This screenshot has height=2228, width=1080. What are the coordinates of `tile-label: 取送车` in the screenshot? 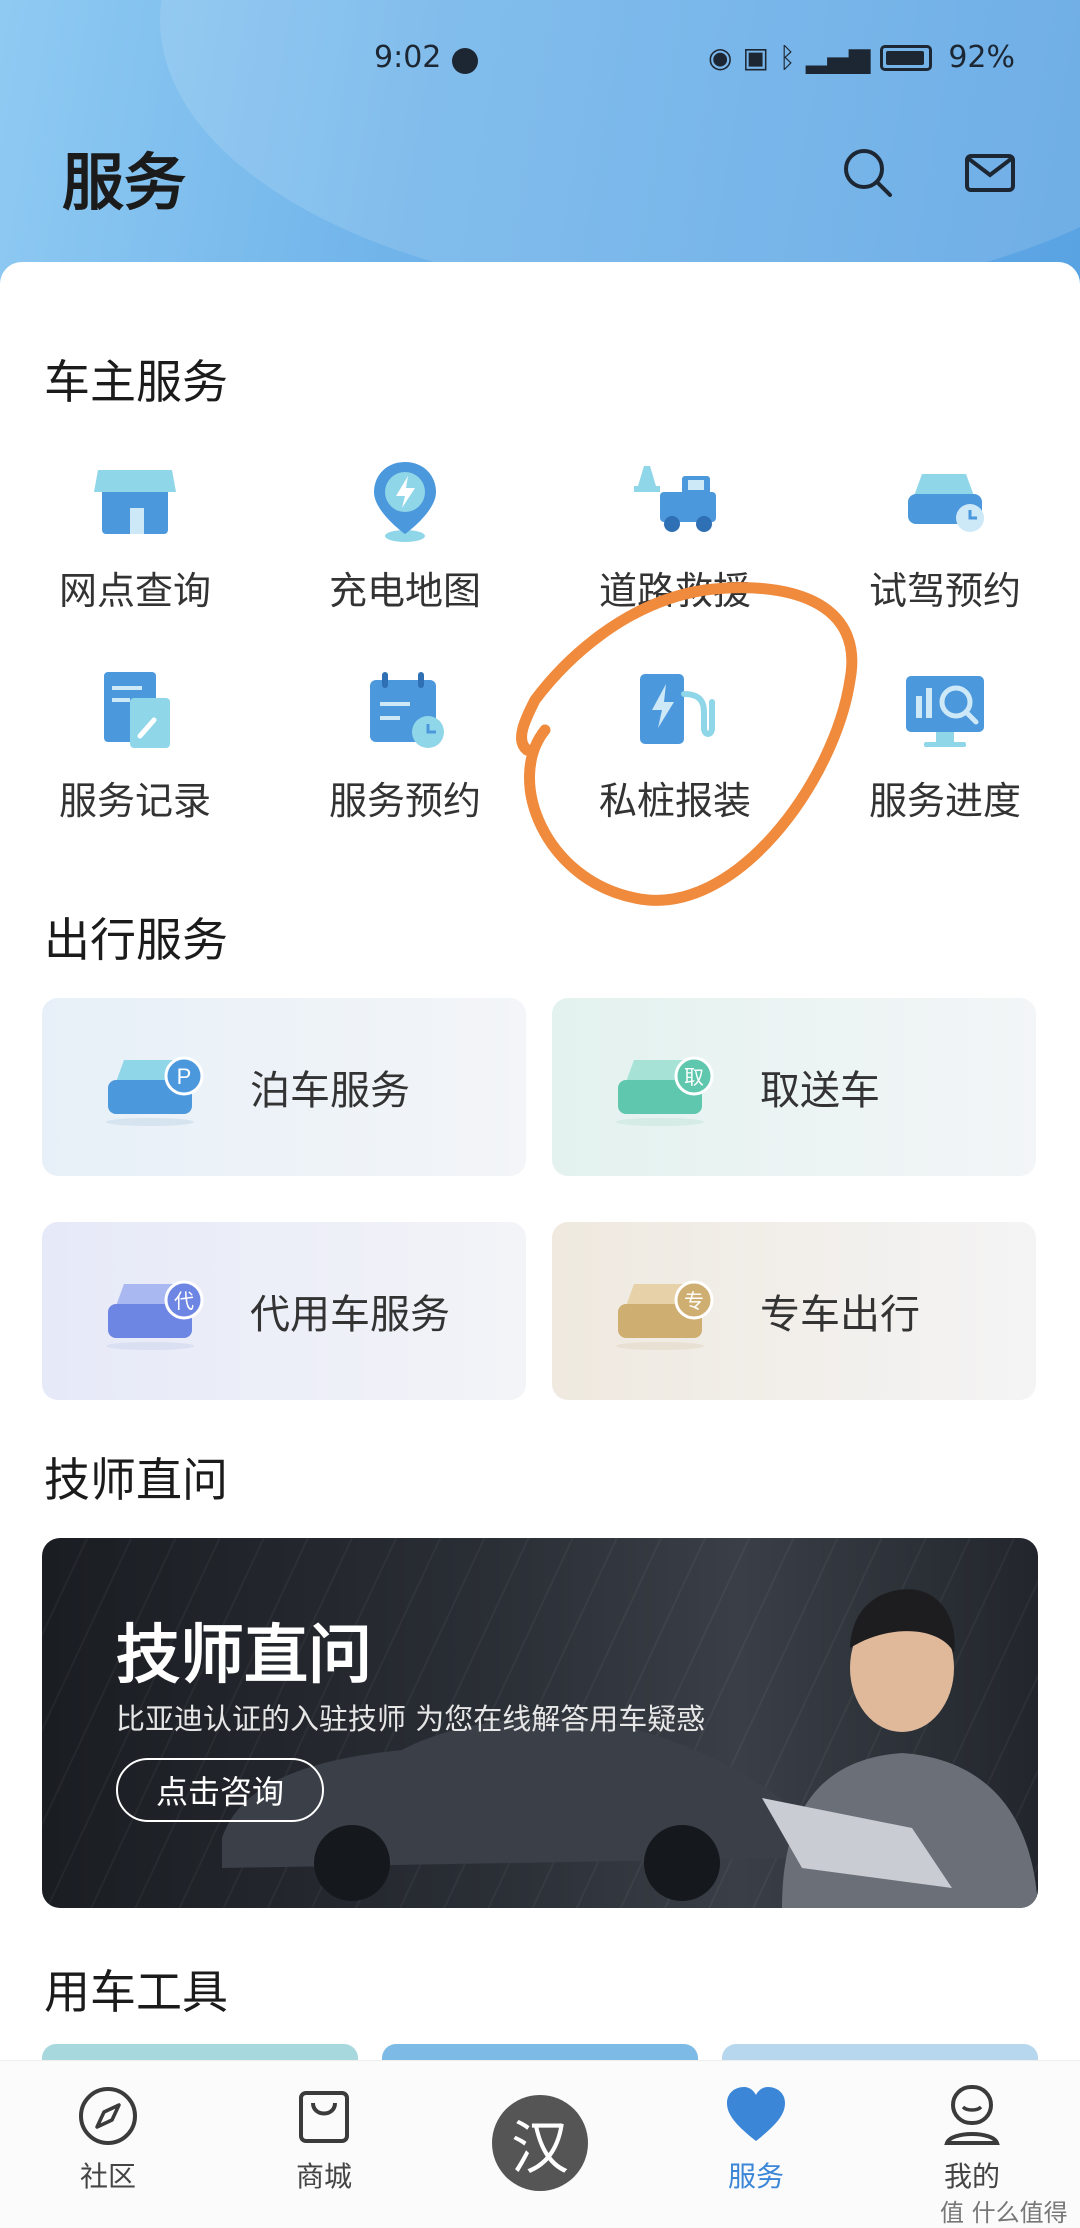 It's located at (820, 1091).